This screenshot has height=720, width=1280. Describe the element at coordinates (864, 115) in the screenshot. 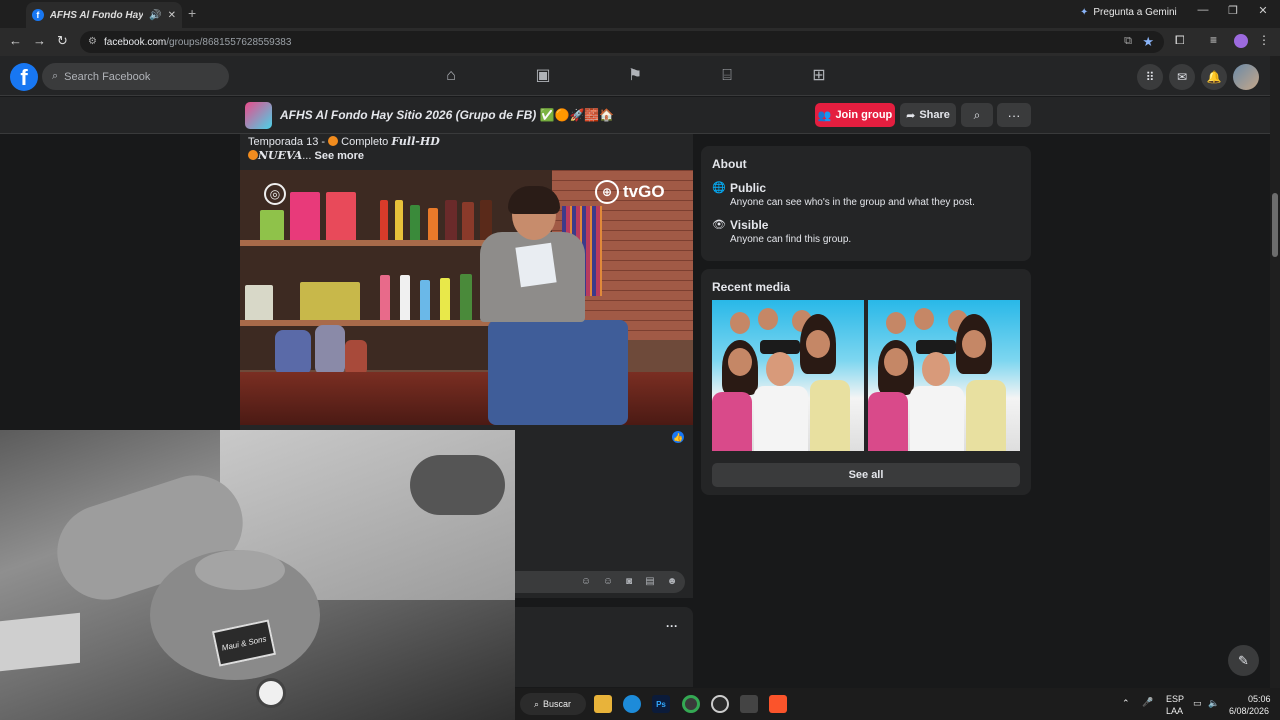

I see `join-group-label: Join group` at that location.